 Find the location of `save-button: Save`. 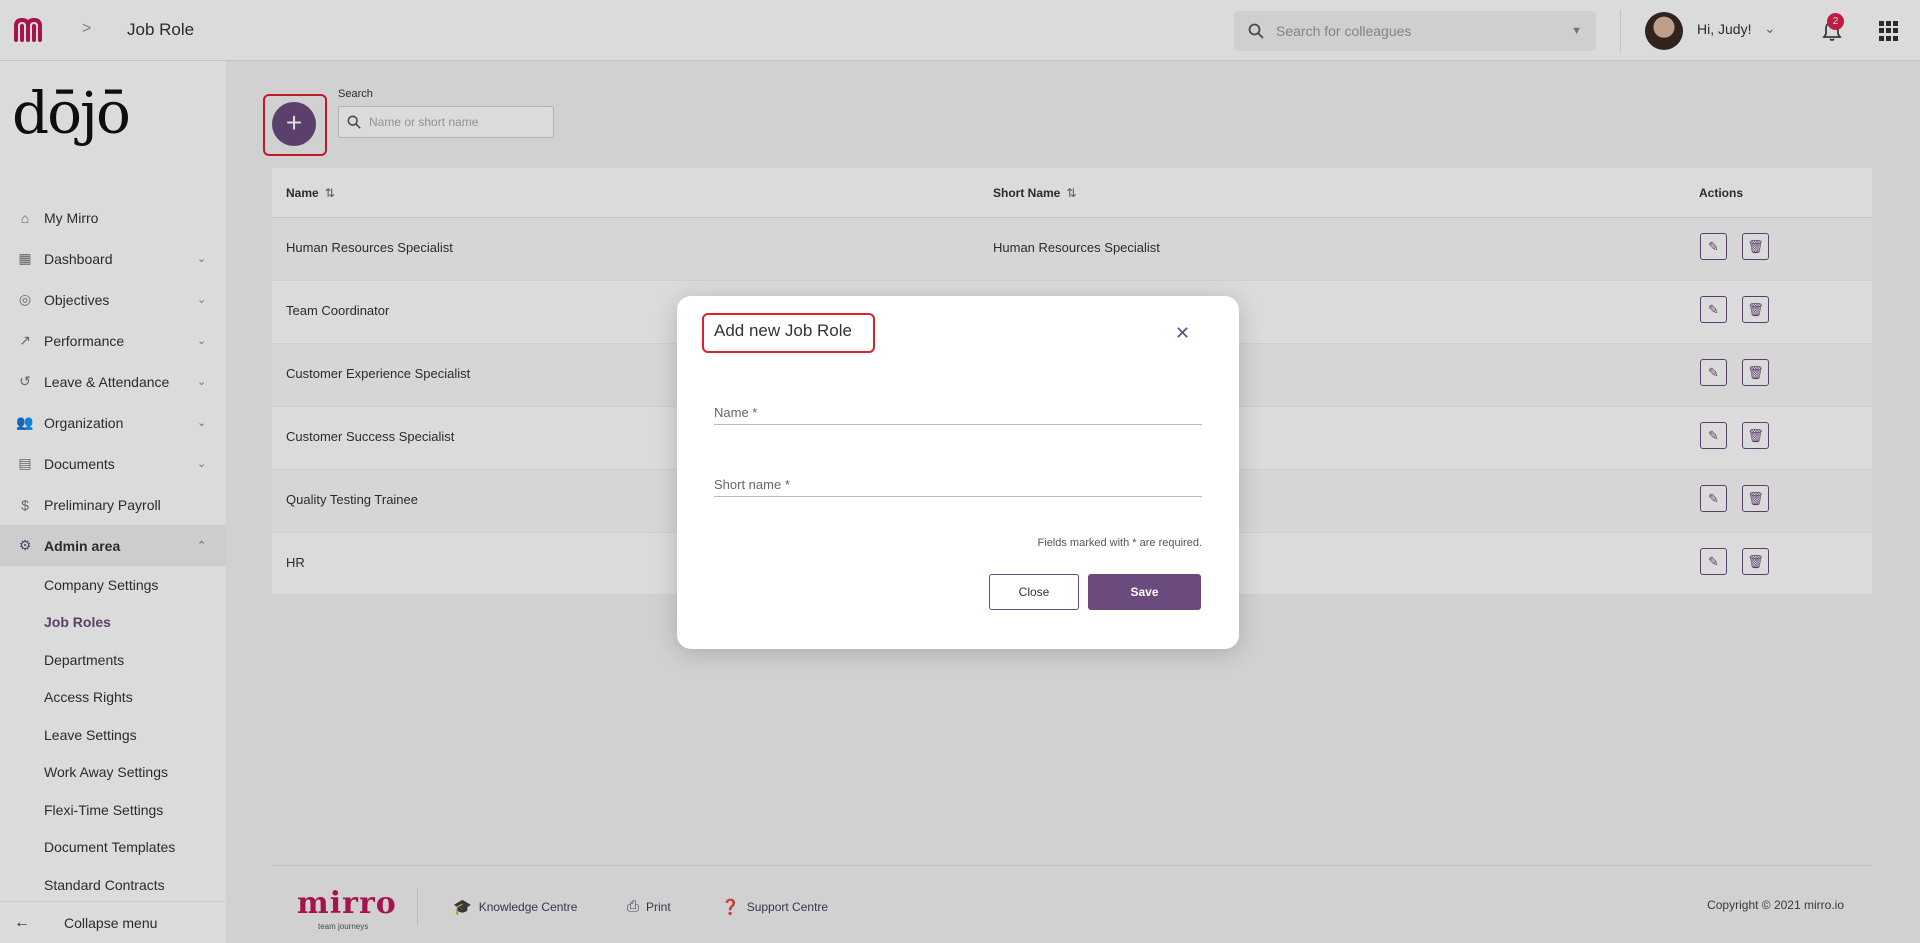

save-button: Save is located at coordinates (1144, 592).